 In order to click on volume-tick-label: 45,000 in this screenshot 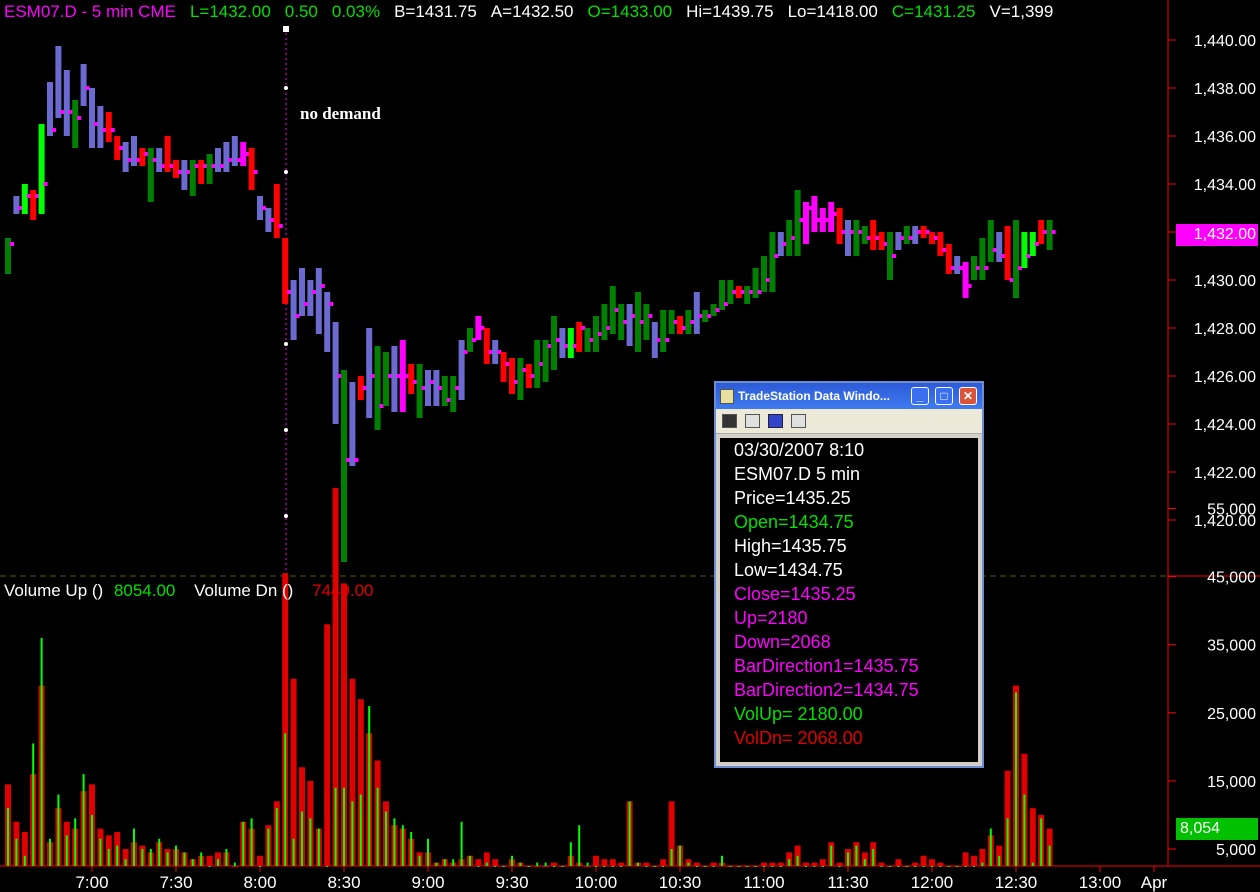, I will do `click(1231, 578)`.